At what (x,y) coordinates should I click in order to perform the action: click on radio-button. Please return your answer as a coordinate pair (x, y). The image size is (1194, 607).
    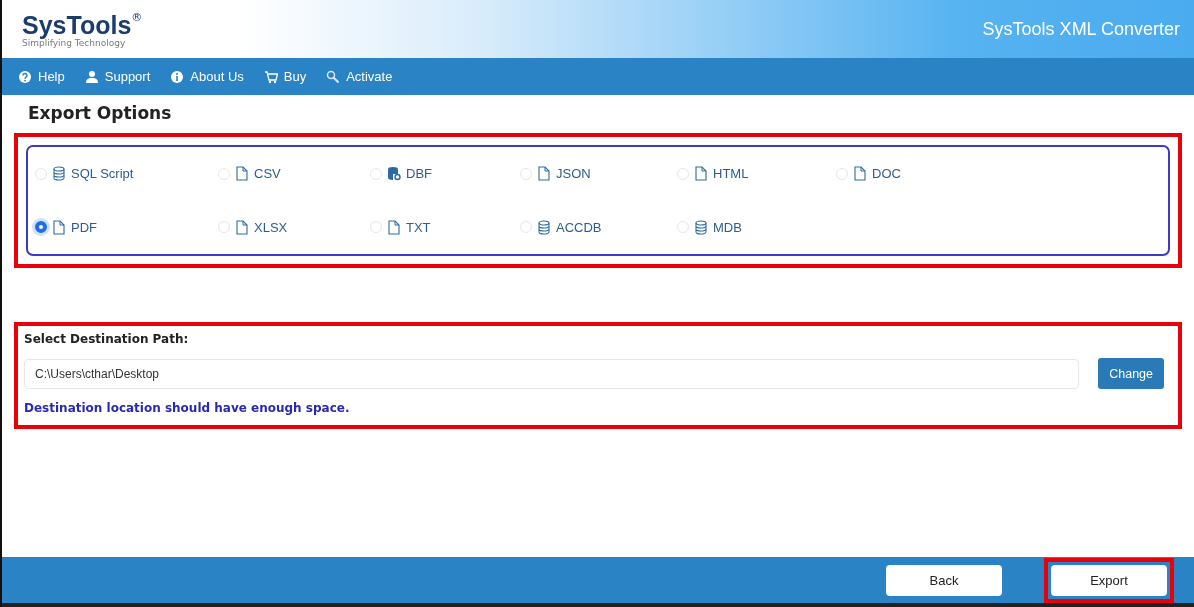
    Looking at the image, I should click on (41, 227).